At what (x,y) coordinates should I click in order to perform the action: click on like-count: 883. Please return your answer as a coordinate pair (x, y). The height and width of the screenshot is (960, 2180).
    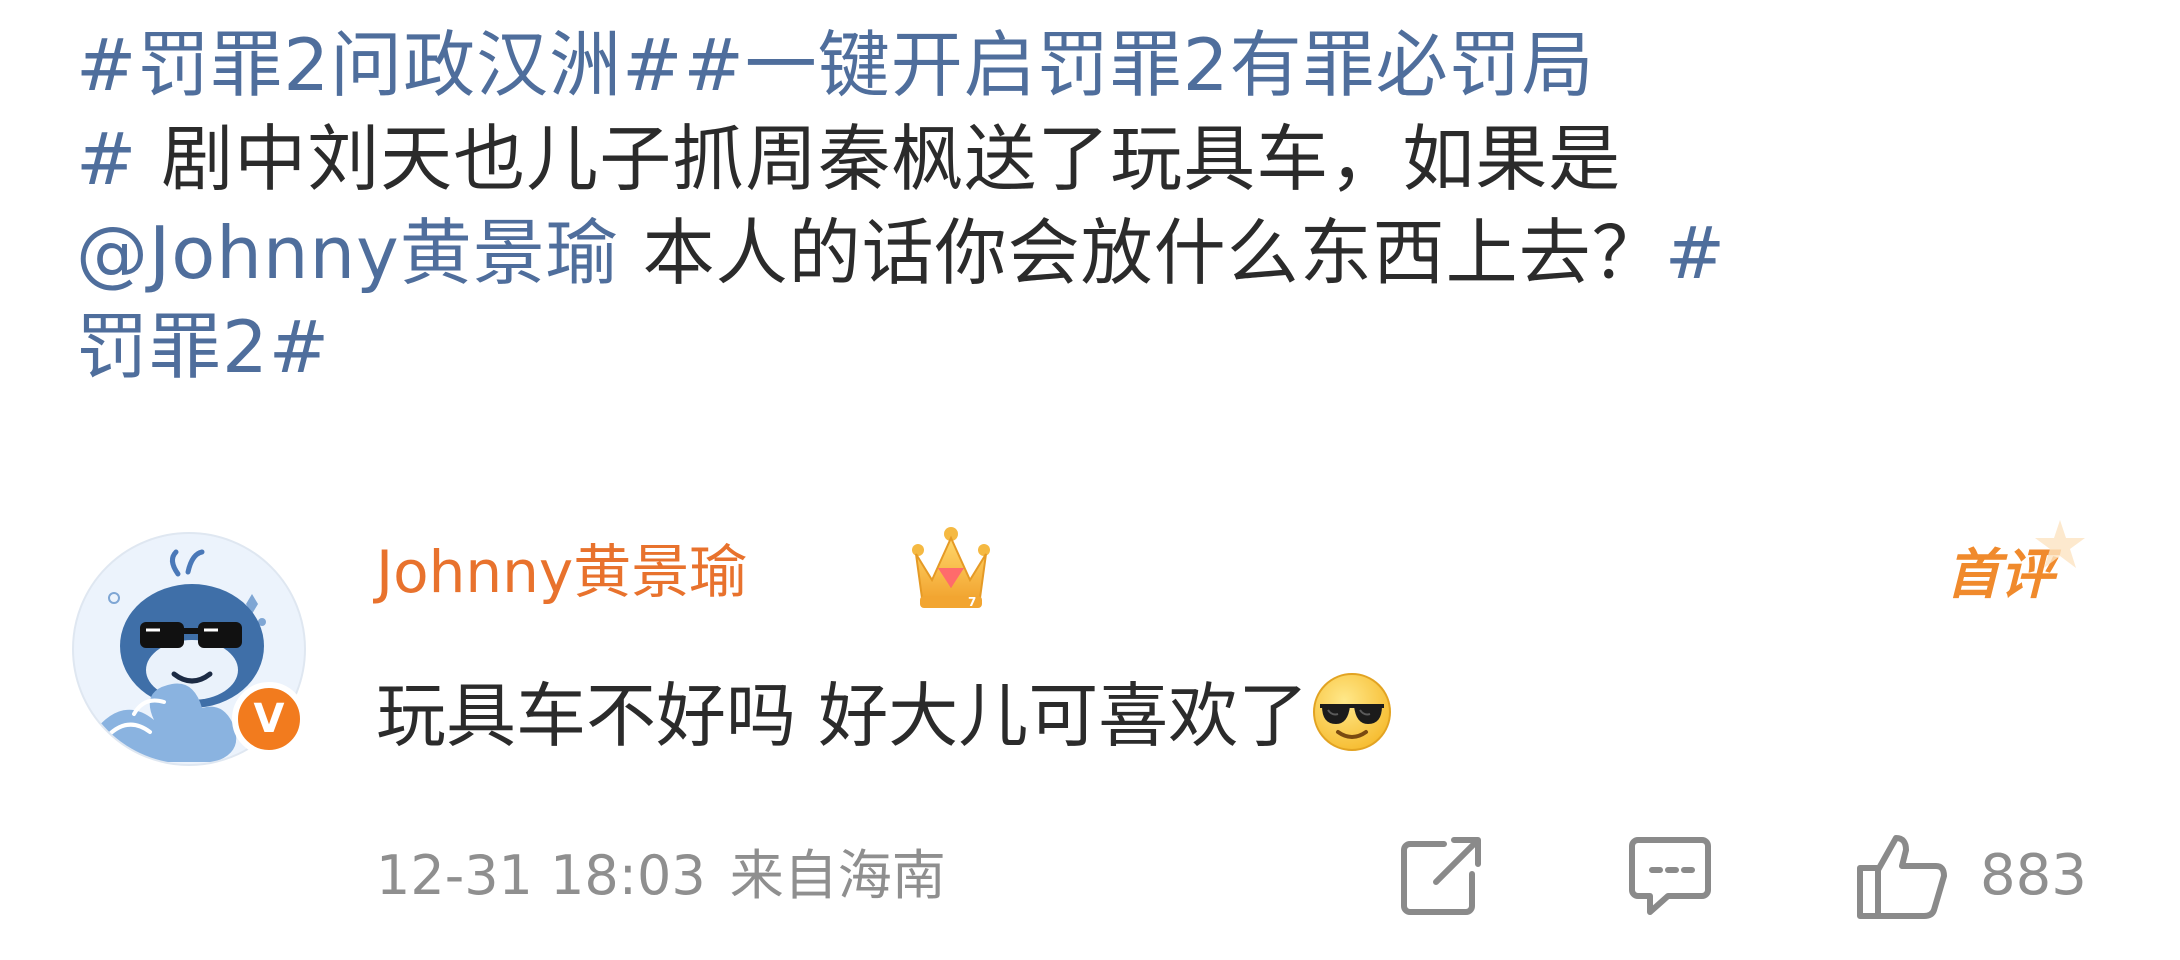
    Looking at the image, I should click on (2033, 875).